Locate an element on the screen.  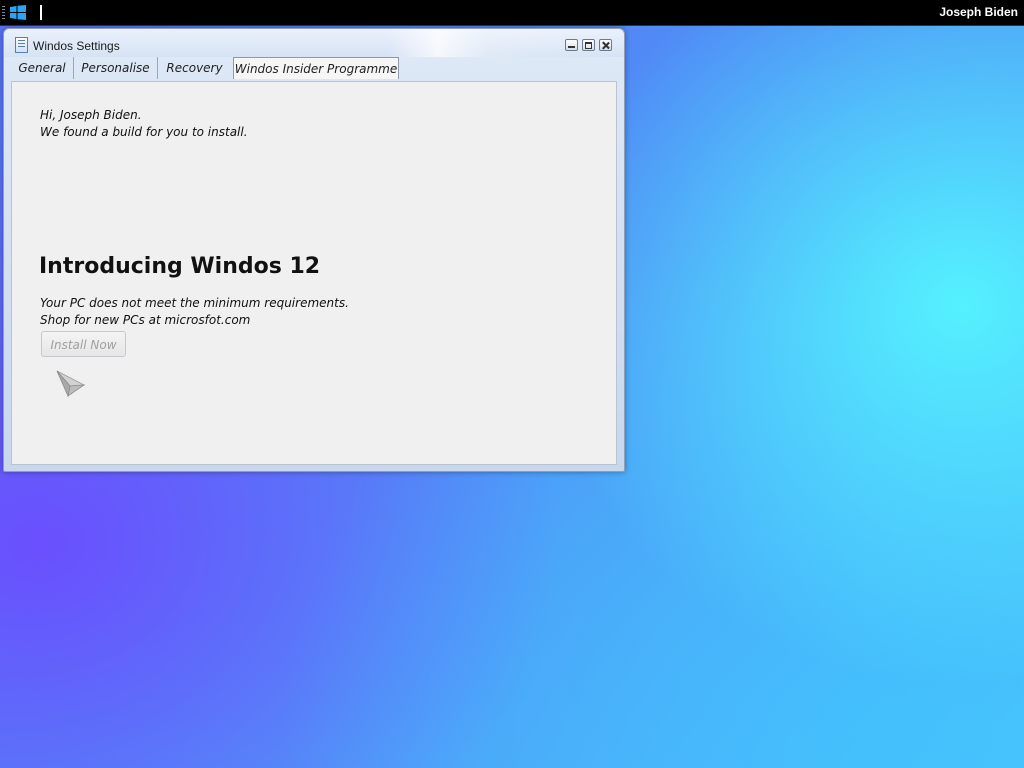
windows-logo-icon is located at coordinates (18, 12).